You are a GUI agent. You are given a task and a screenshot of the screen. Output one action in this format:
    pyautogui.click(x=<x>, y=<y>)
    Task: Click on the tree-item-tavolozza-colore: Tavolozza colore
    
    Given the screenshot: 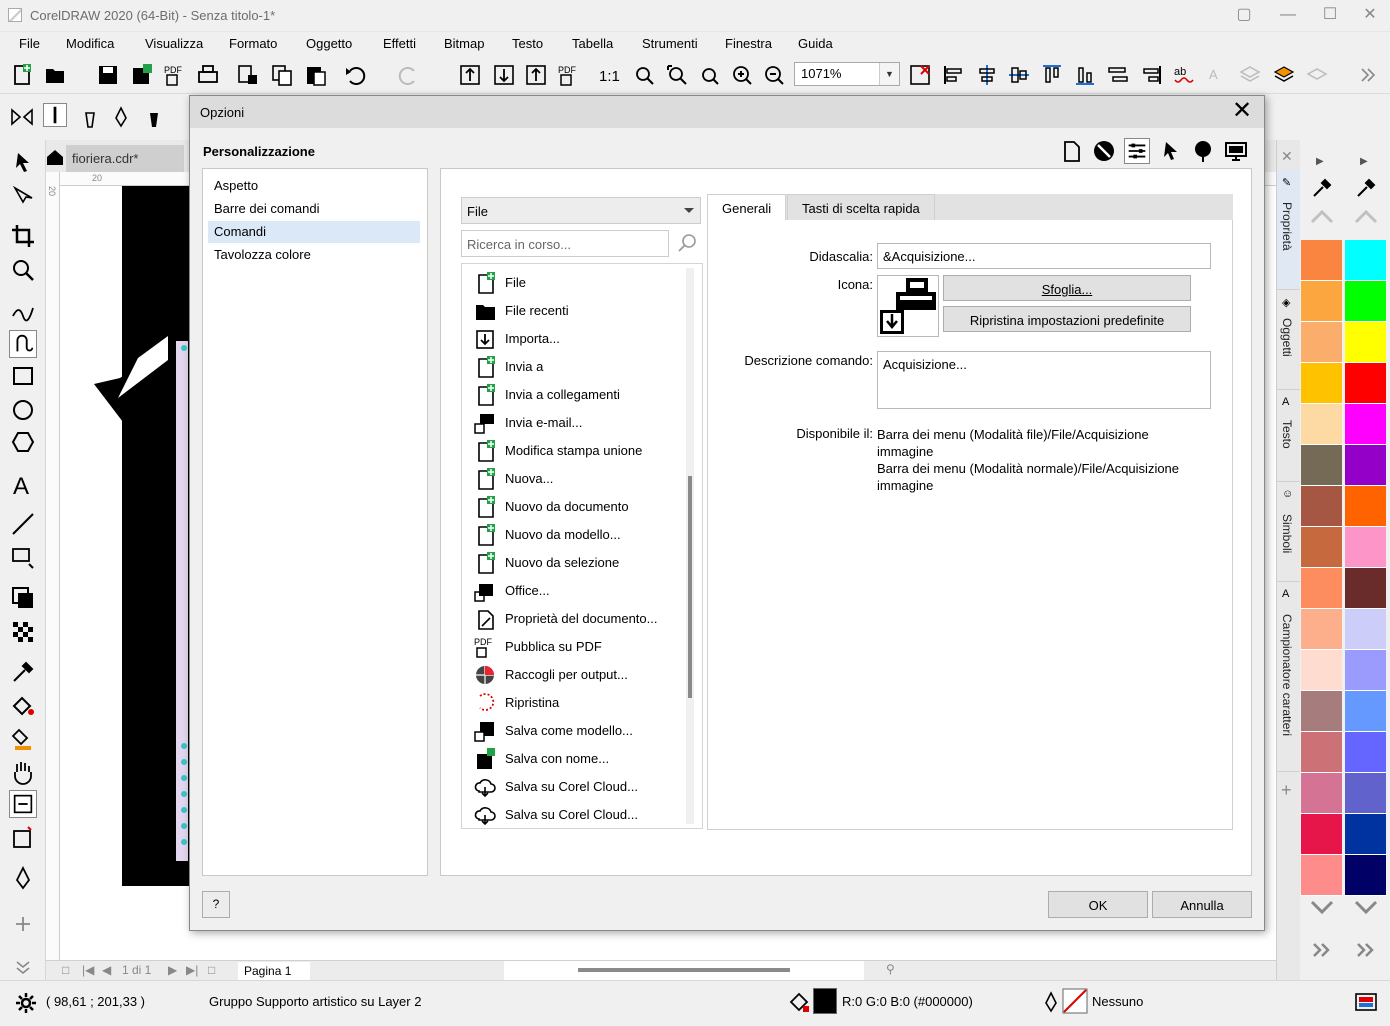 What is the action you would take?
    pyautogui.click(x=314, y=255)
    